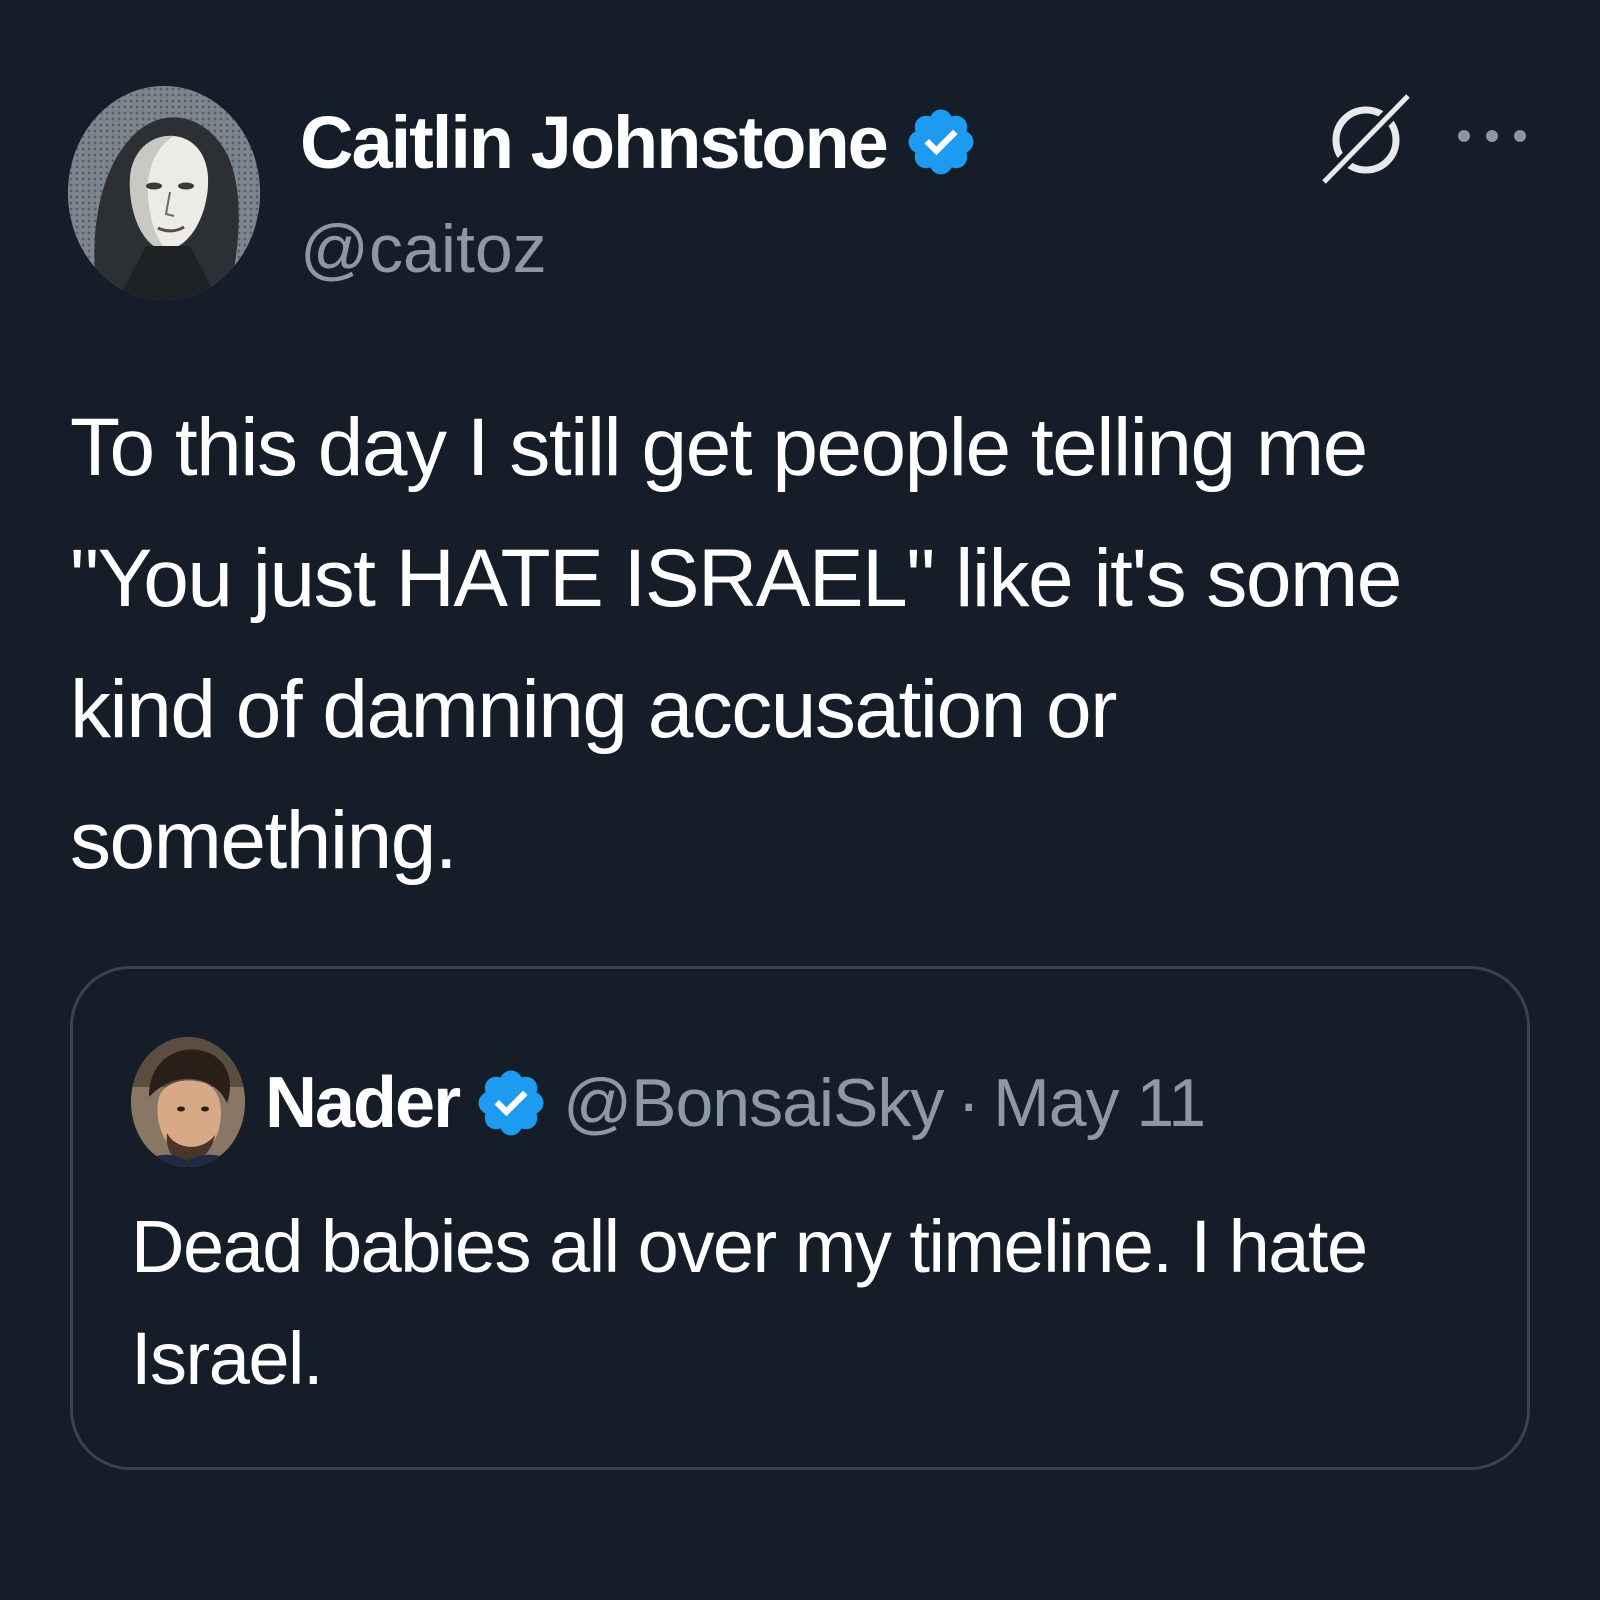  Describe the element at coordinates (1099, 1103) in the screenshot. I see `quoted-tweet-date: May 11` at that location.